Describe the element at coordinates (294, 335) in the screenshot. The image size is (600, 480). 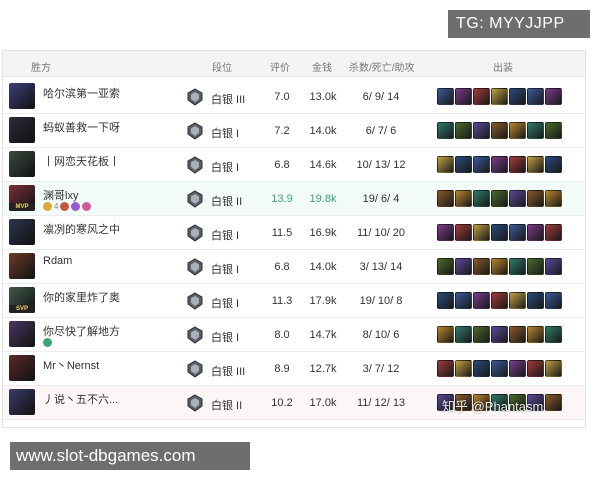
I see `table-row: 你尽快了解地方 白银 I 8.0 14.7k 8/ 10/ 6` at that location.